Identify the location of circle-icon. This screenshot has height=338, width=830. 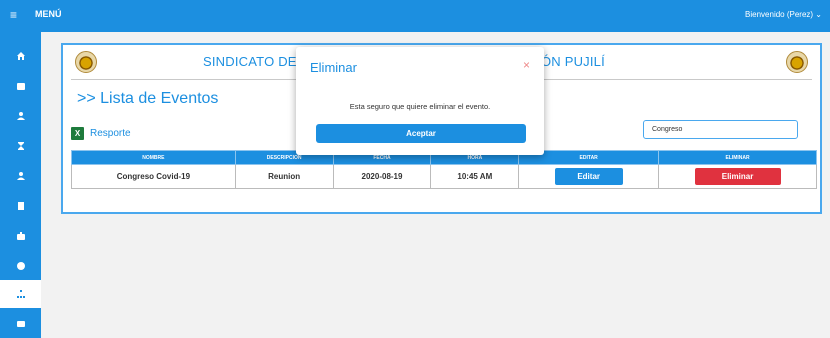
(20, 266).